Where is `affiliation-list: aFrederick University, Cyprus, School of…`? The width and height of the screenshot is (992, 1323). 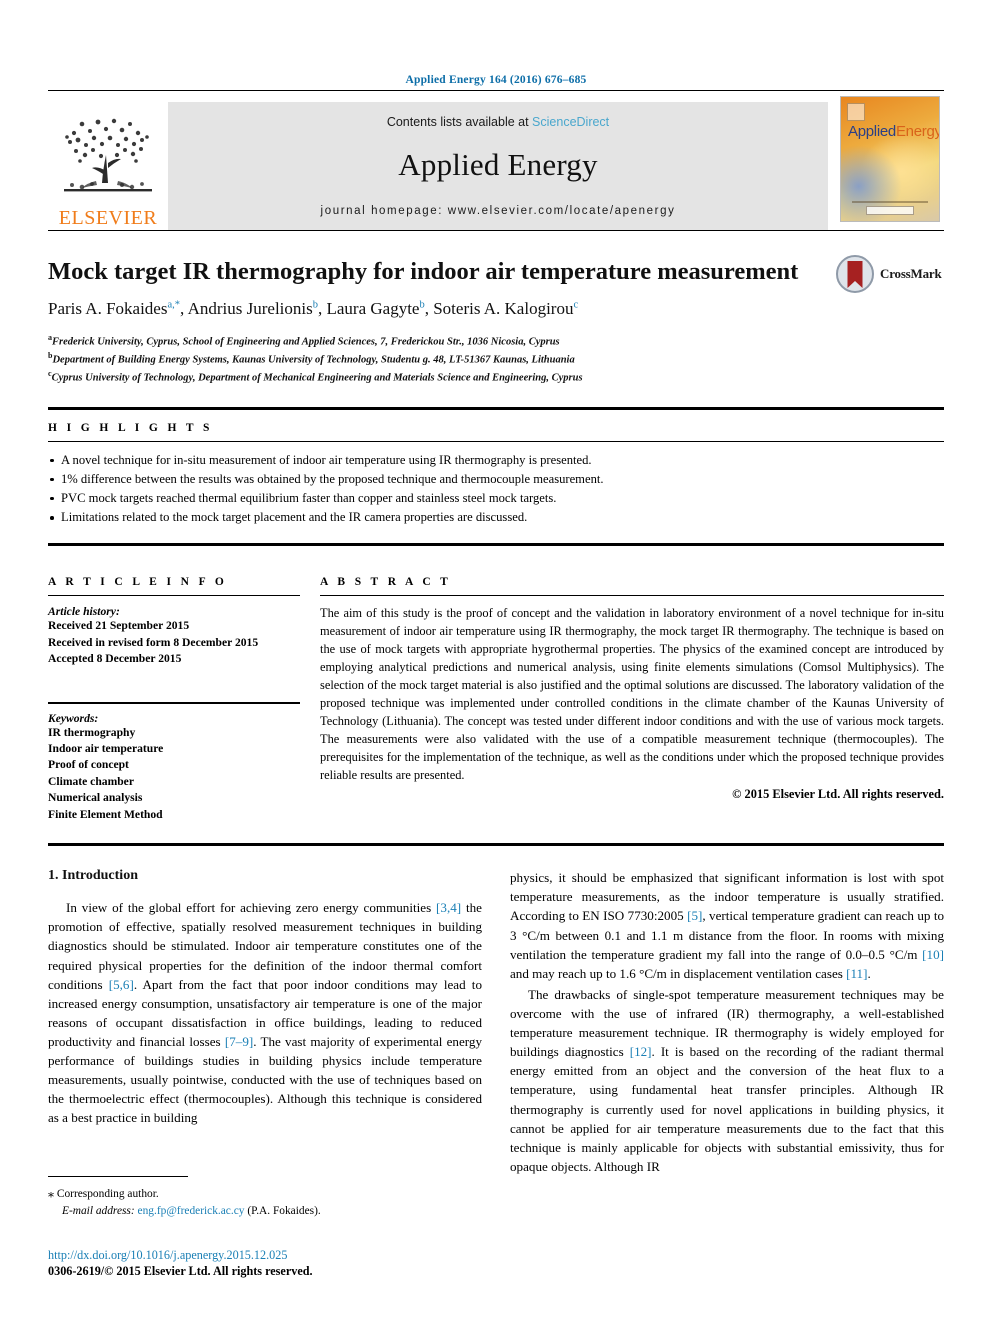
affiliation-list: aFrederick University, Cyprus, School of… is located at coordinates (496, 359).